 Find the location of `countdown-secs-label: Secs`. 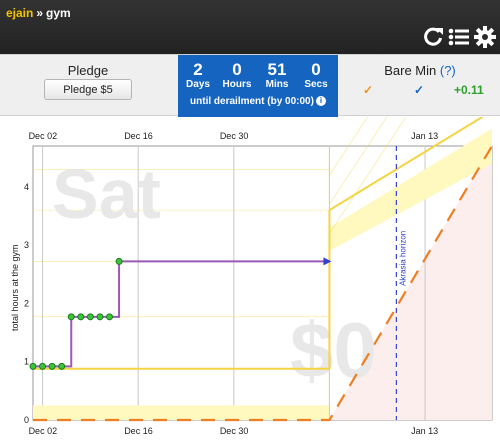

countdown-secs-label: Secs is located at coordinates (316, 84).